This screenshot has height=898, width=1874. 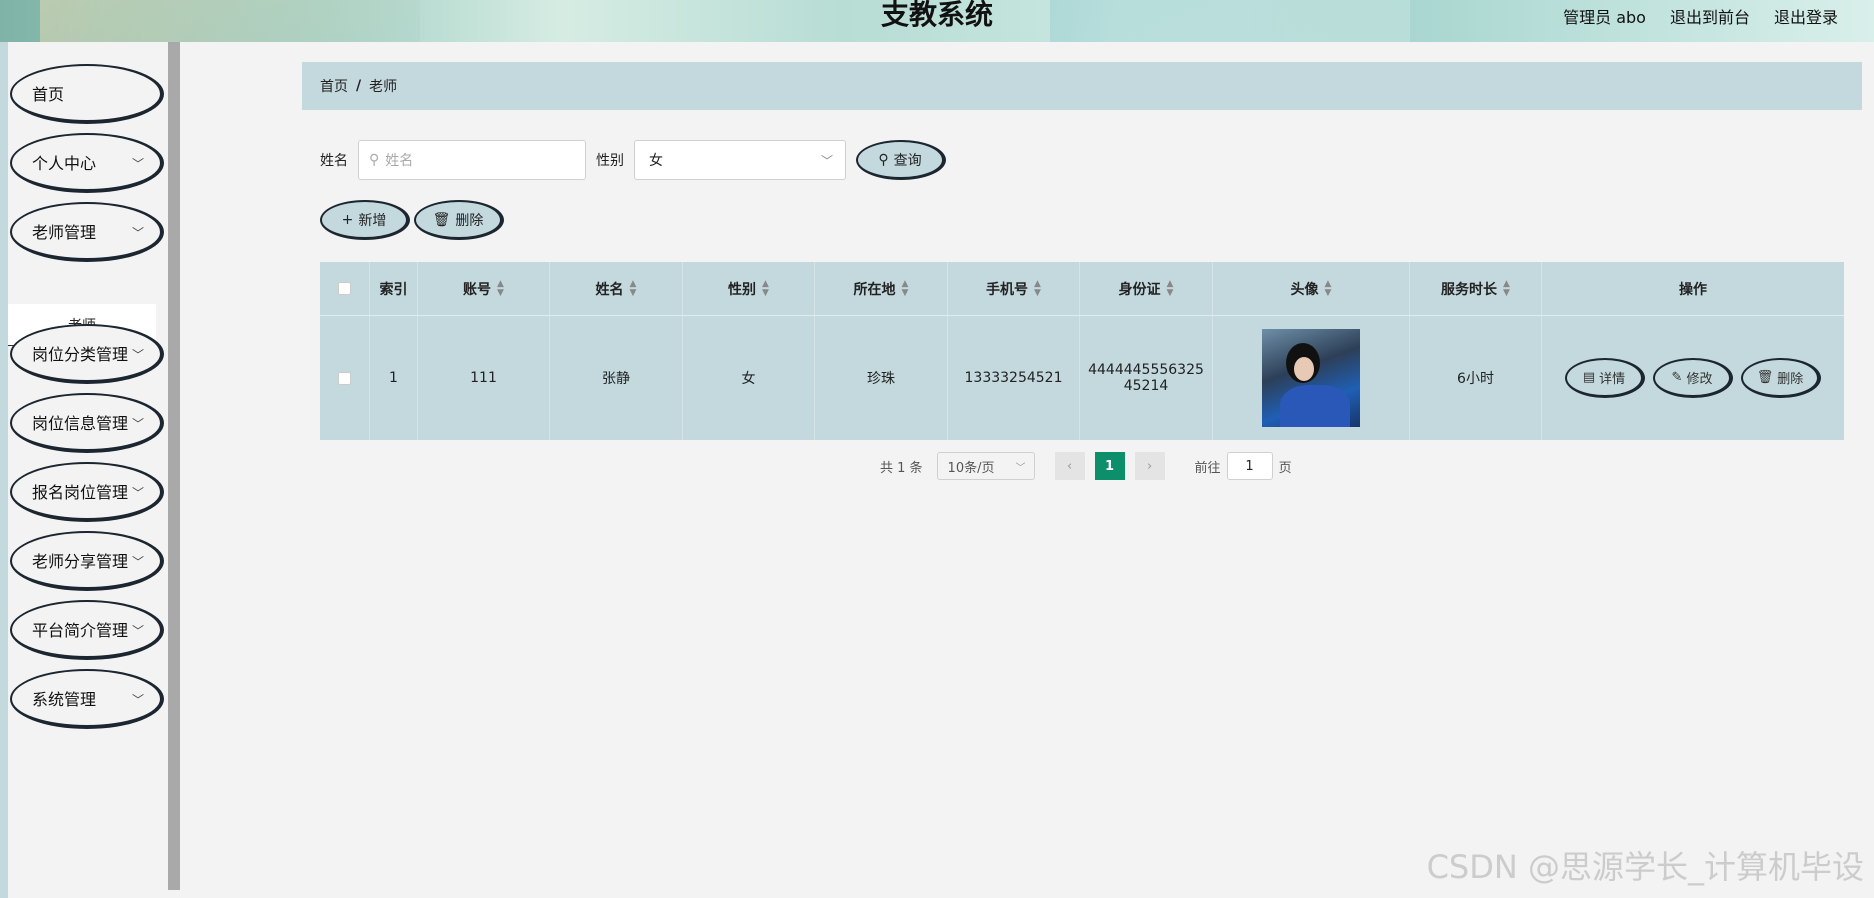 I want to click on bulk-delete-button-label: 删除, so click(x=469, y=220).